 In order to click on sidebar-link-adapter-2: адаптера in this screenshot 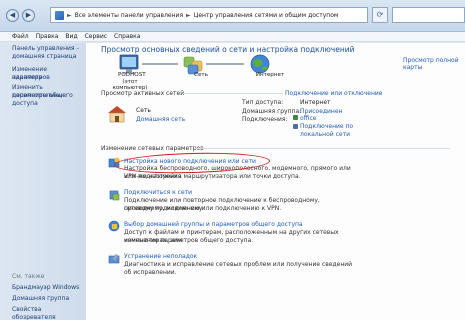, I will do `click(27, 78)`.